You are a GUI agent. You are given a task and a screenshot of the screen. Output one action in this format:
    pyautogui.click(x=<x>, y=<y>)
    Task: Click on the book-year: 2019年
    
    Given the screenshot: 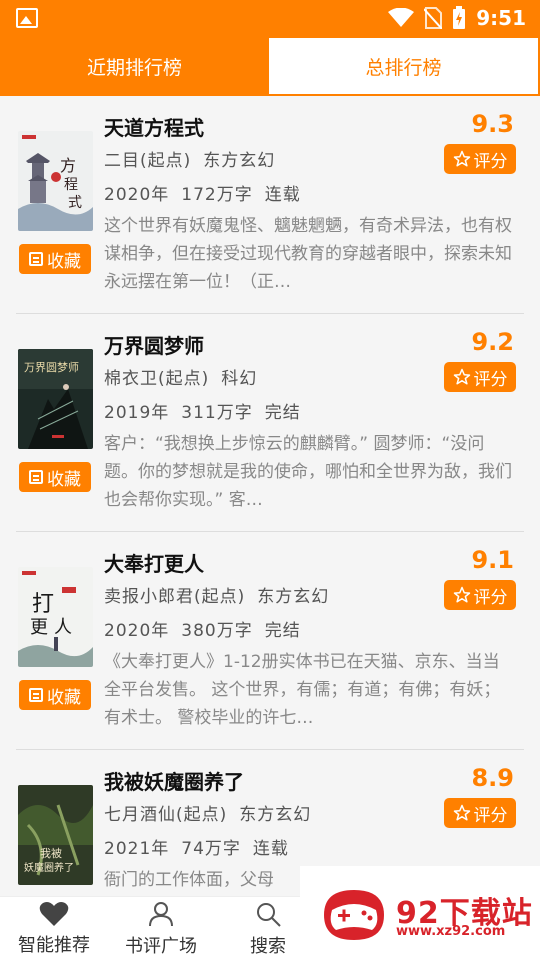 What is the action you would take?
    pyautogui.click(x=137, y=413)
    